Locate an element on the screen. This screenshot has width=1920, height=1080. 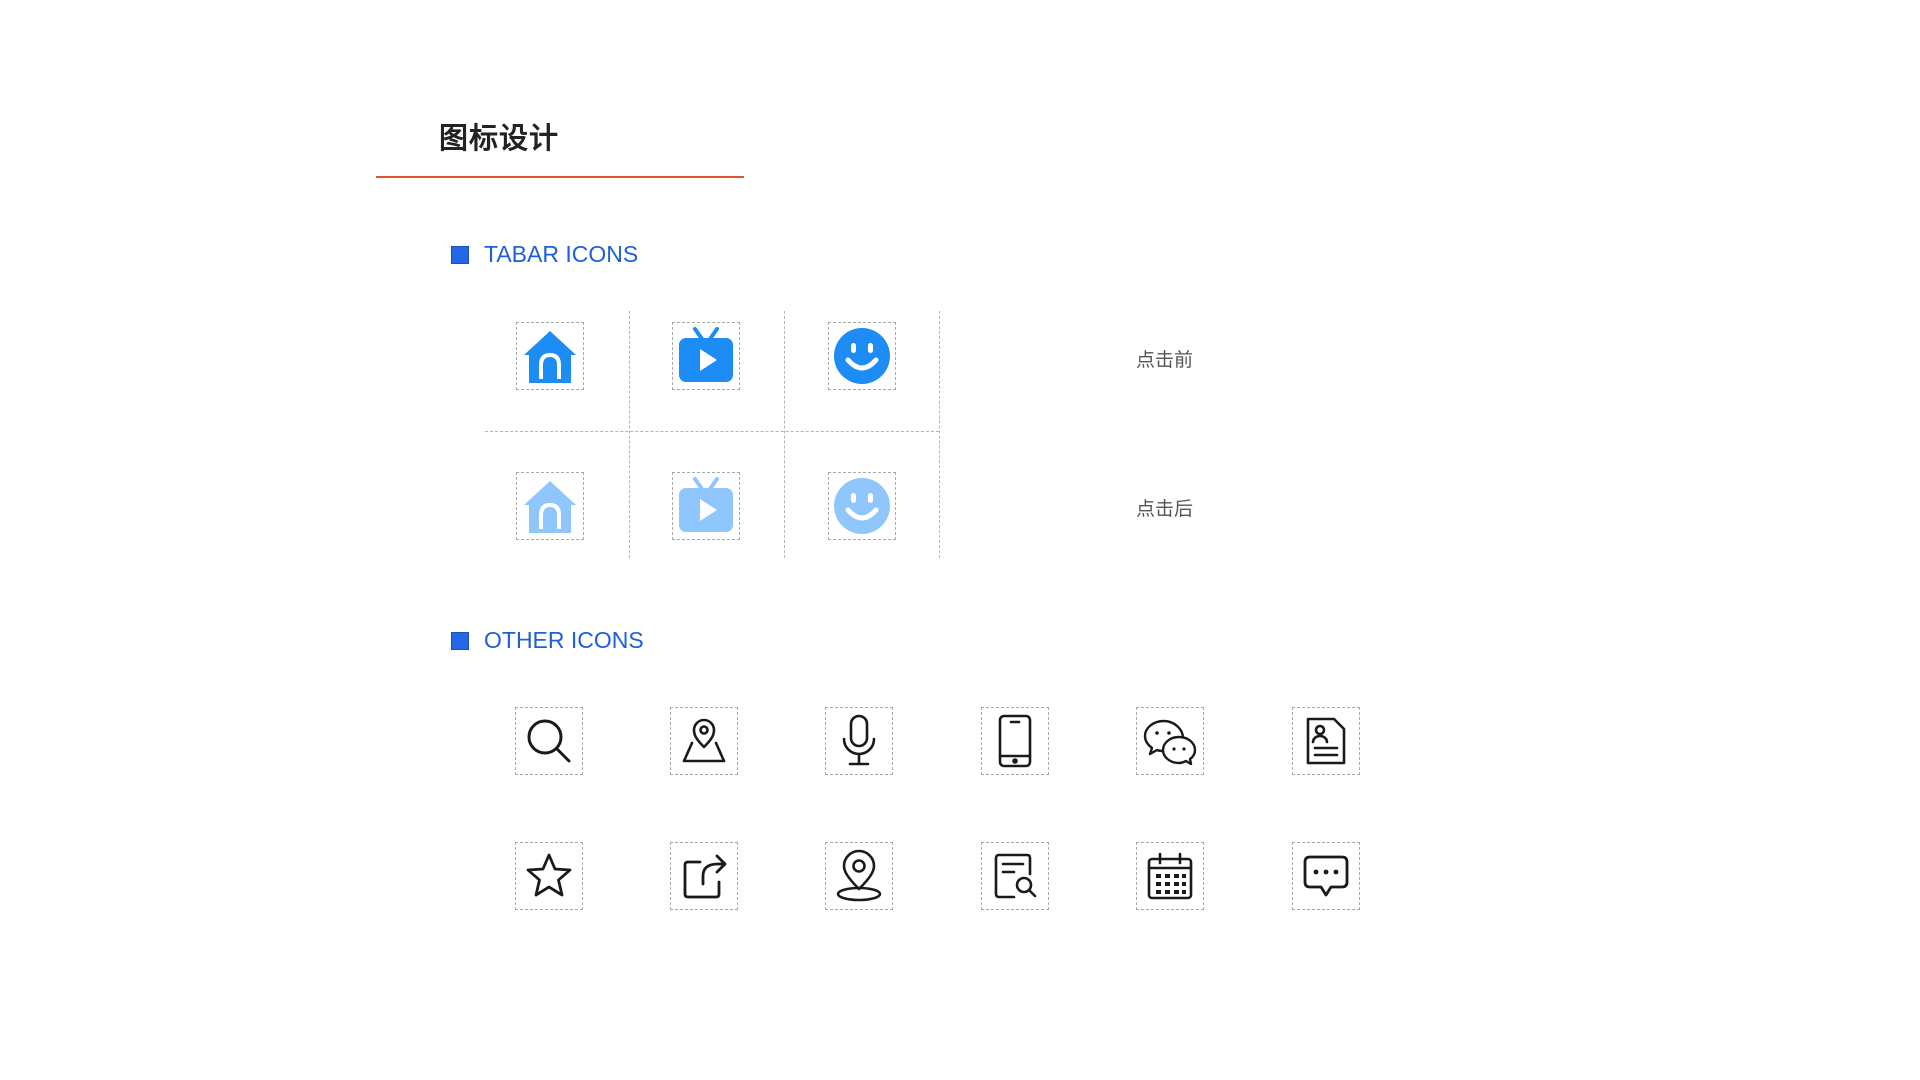
document-search-icon is located at coordinates (1015, 876).